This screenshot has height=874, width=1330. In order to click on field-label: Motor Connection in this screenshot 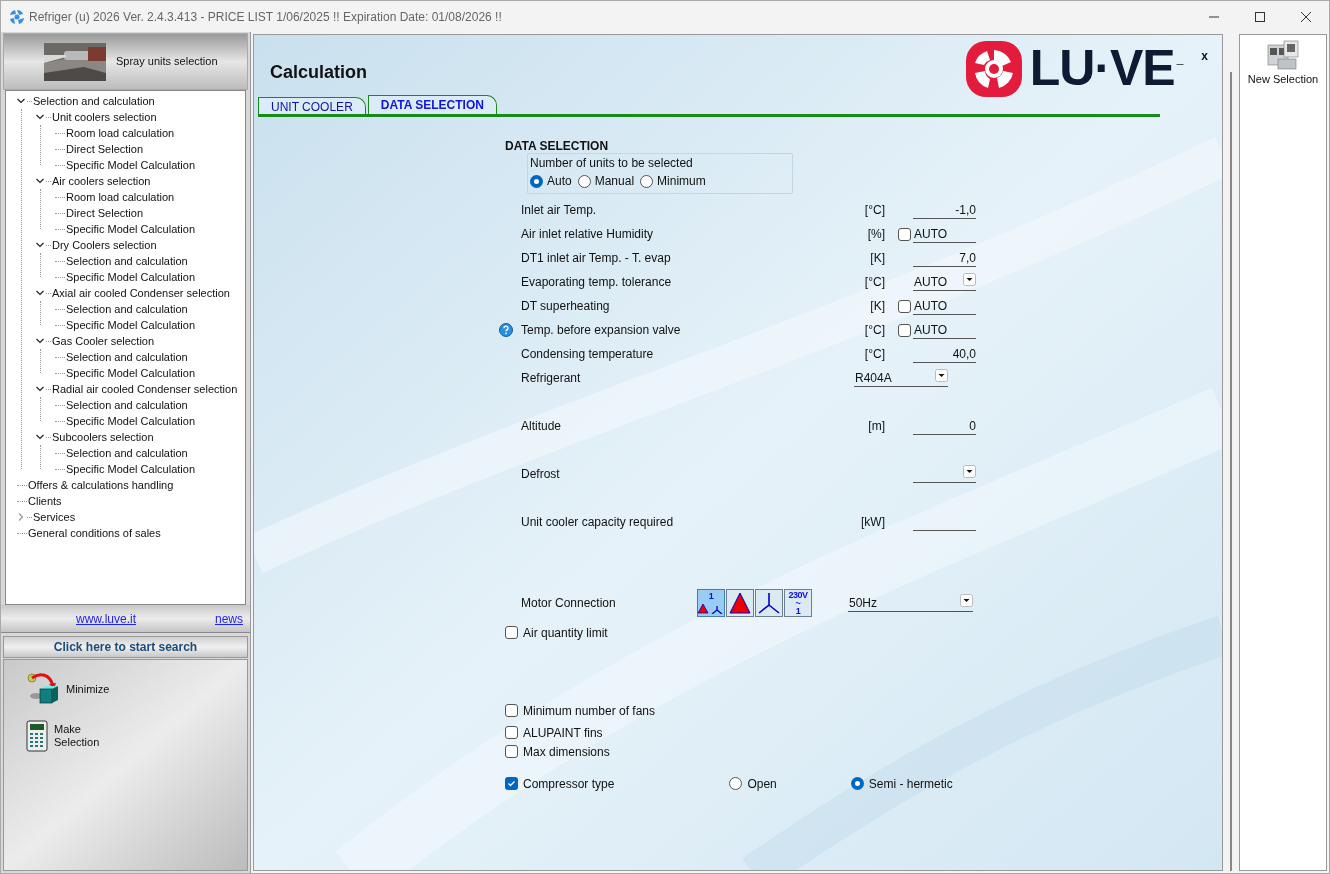, I will do `click(569, 603)`.